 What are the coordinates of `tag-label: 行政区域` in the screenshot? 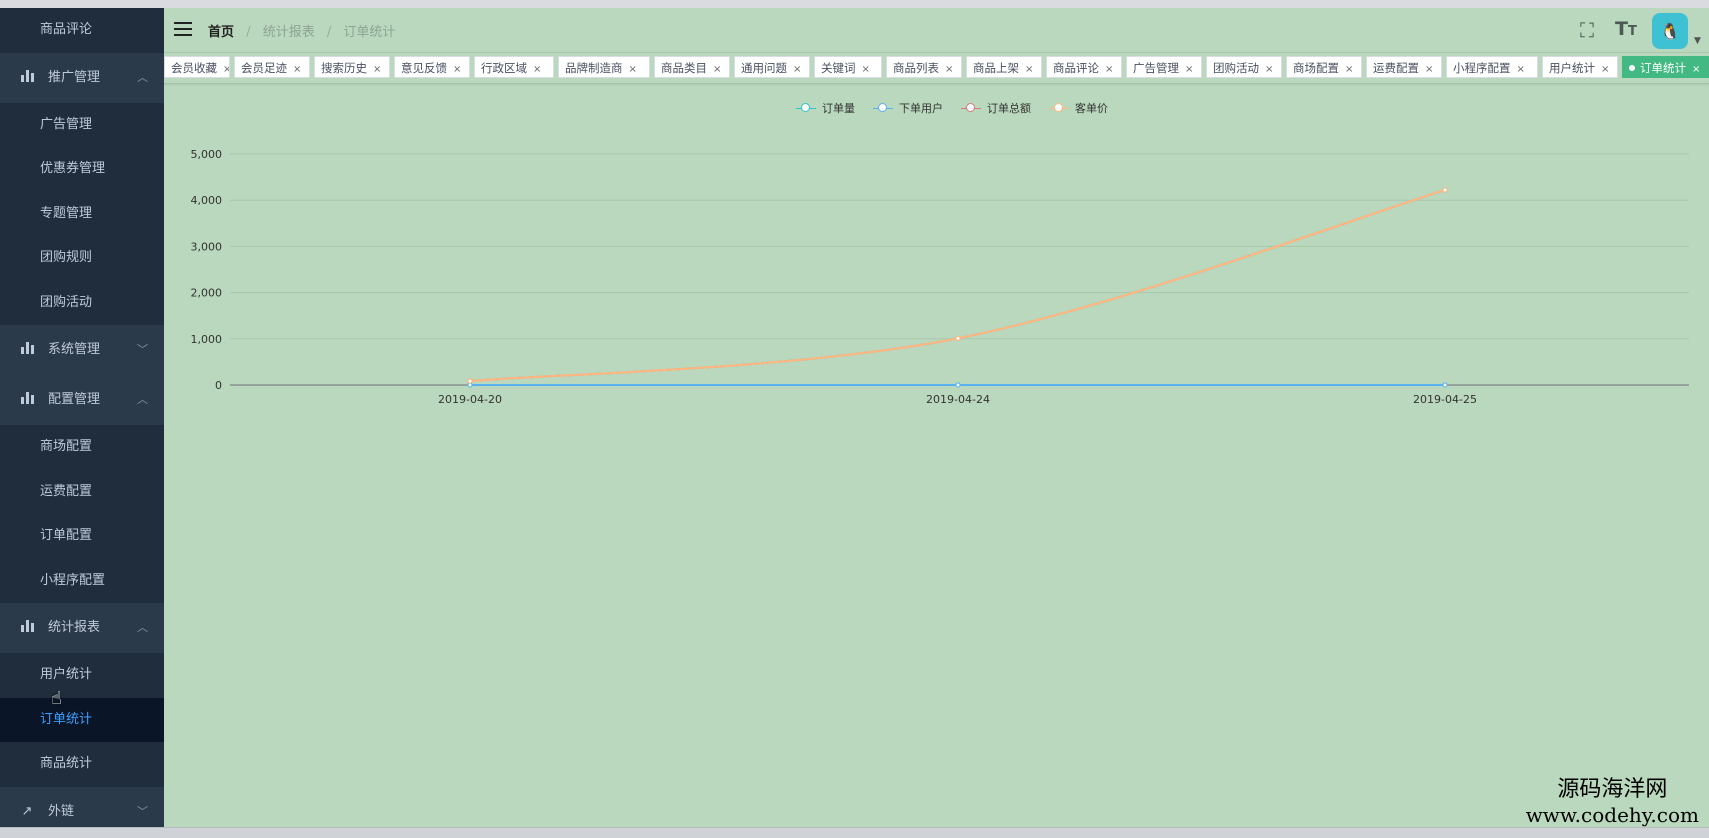 It's located at (504, 68).